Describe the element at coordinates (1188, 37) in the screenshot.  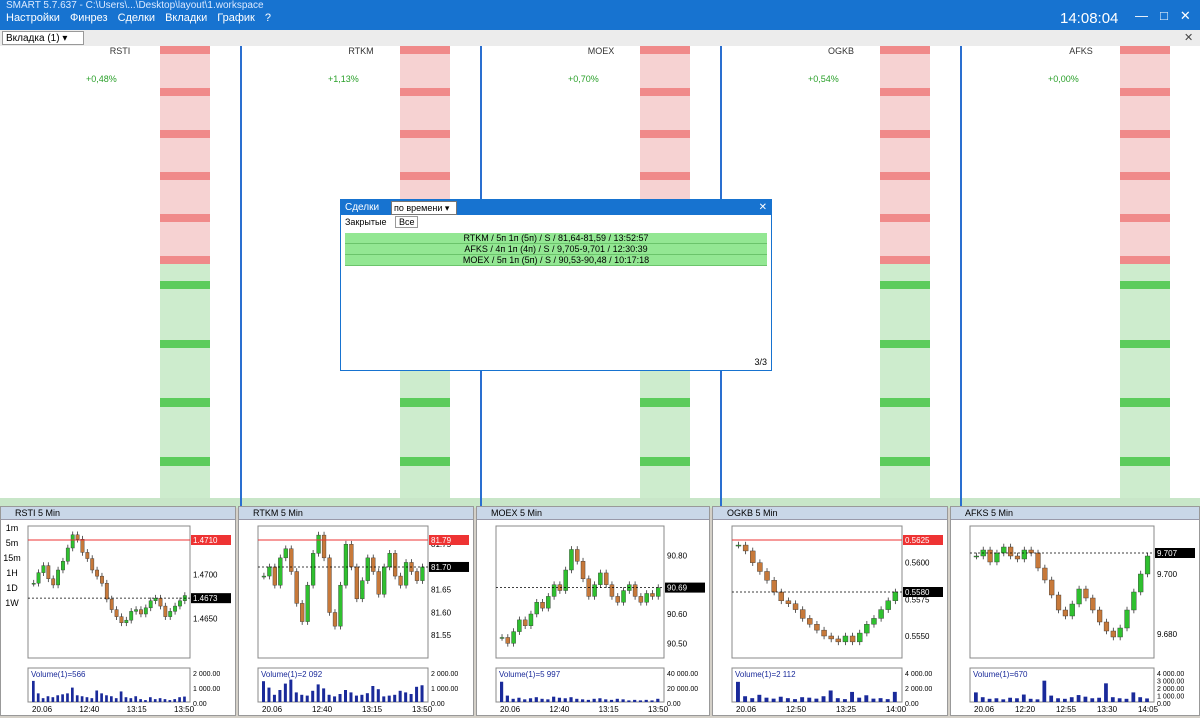
I see `tab-close-icon: ✕` at that location.